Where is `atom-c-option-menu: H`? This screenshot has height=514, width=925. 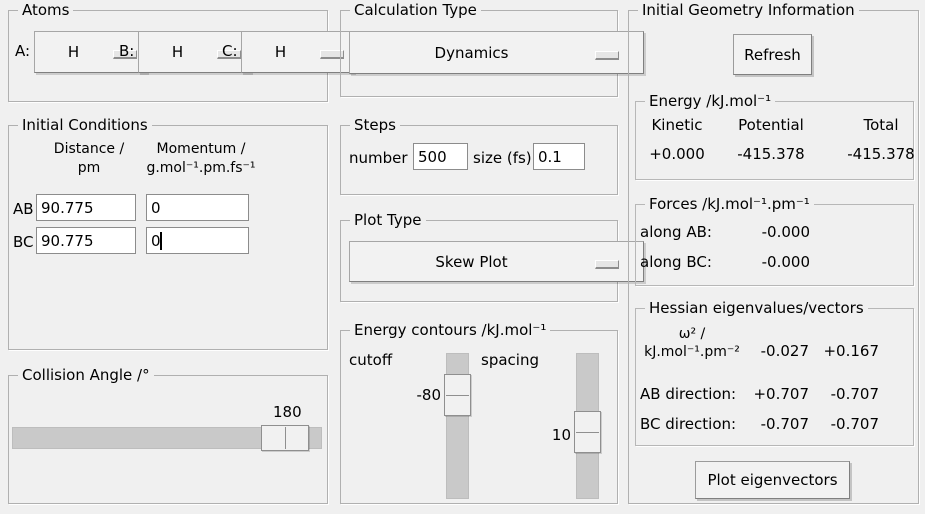 atom-c-option-menu: H is located at coordinates (297, 52).